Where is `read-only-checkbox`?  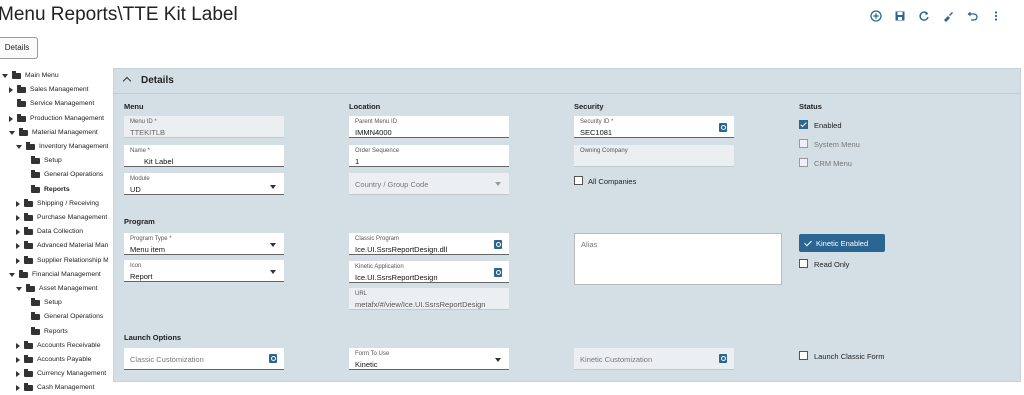
read-only-checkbox is located at coordinates (803, 263).